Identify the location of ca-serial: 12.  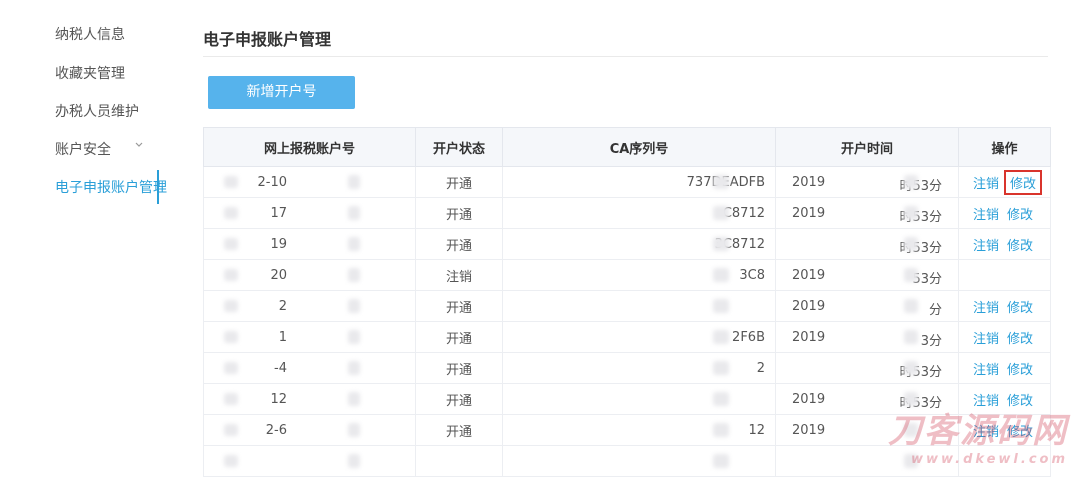
(756, 430).